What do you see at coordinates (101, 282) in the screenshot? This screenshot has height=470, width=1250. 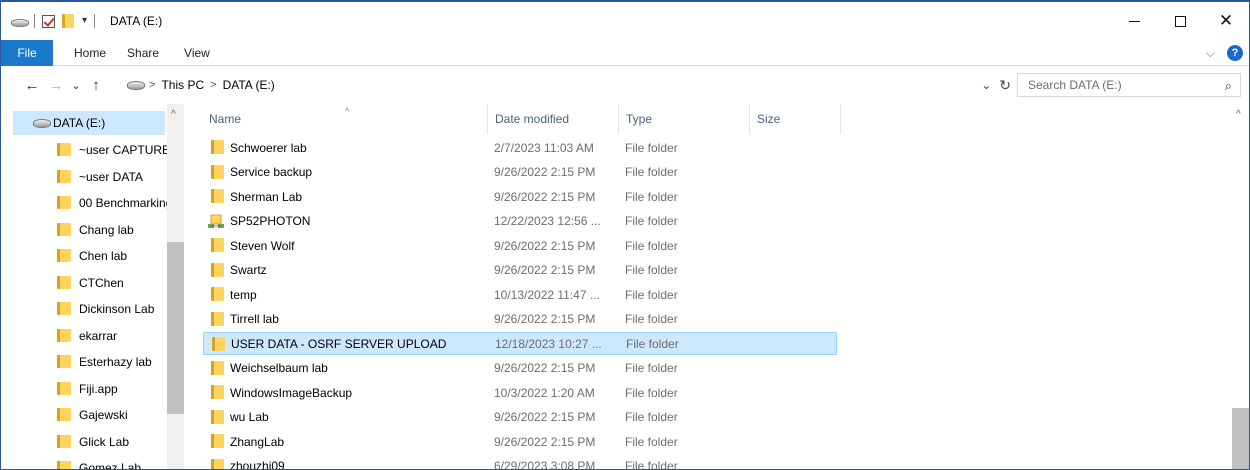 I see `nav-item-label: CTChen` at bounding box center [101, 282].